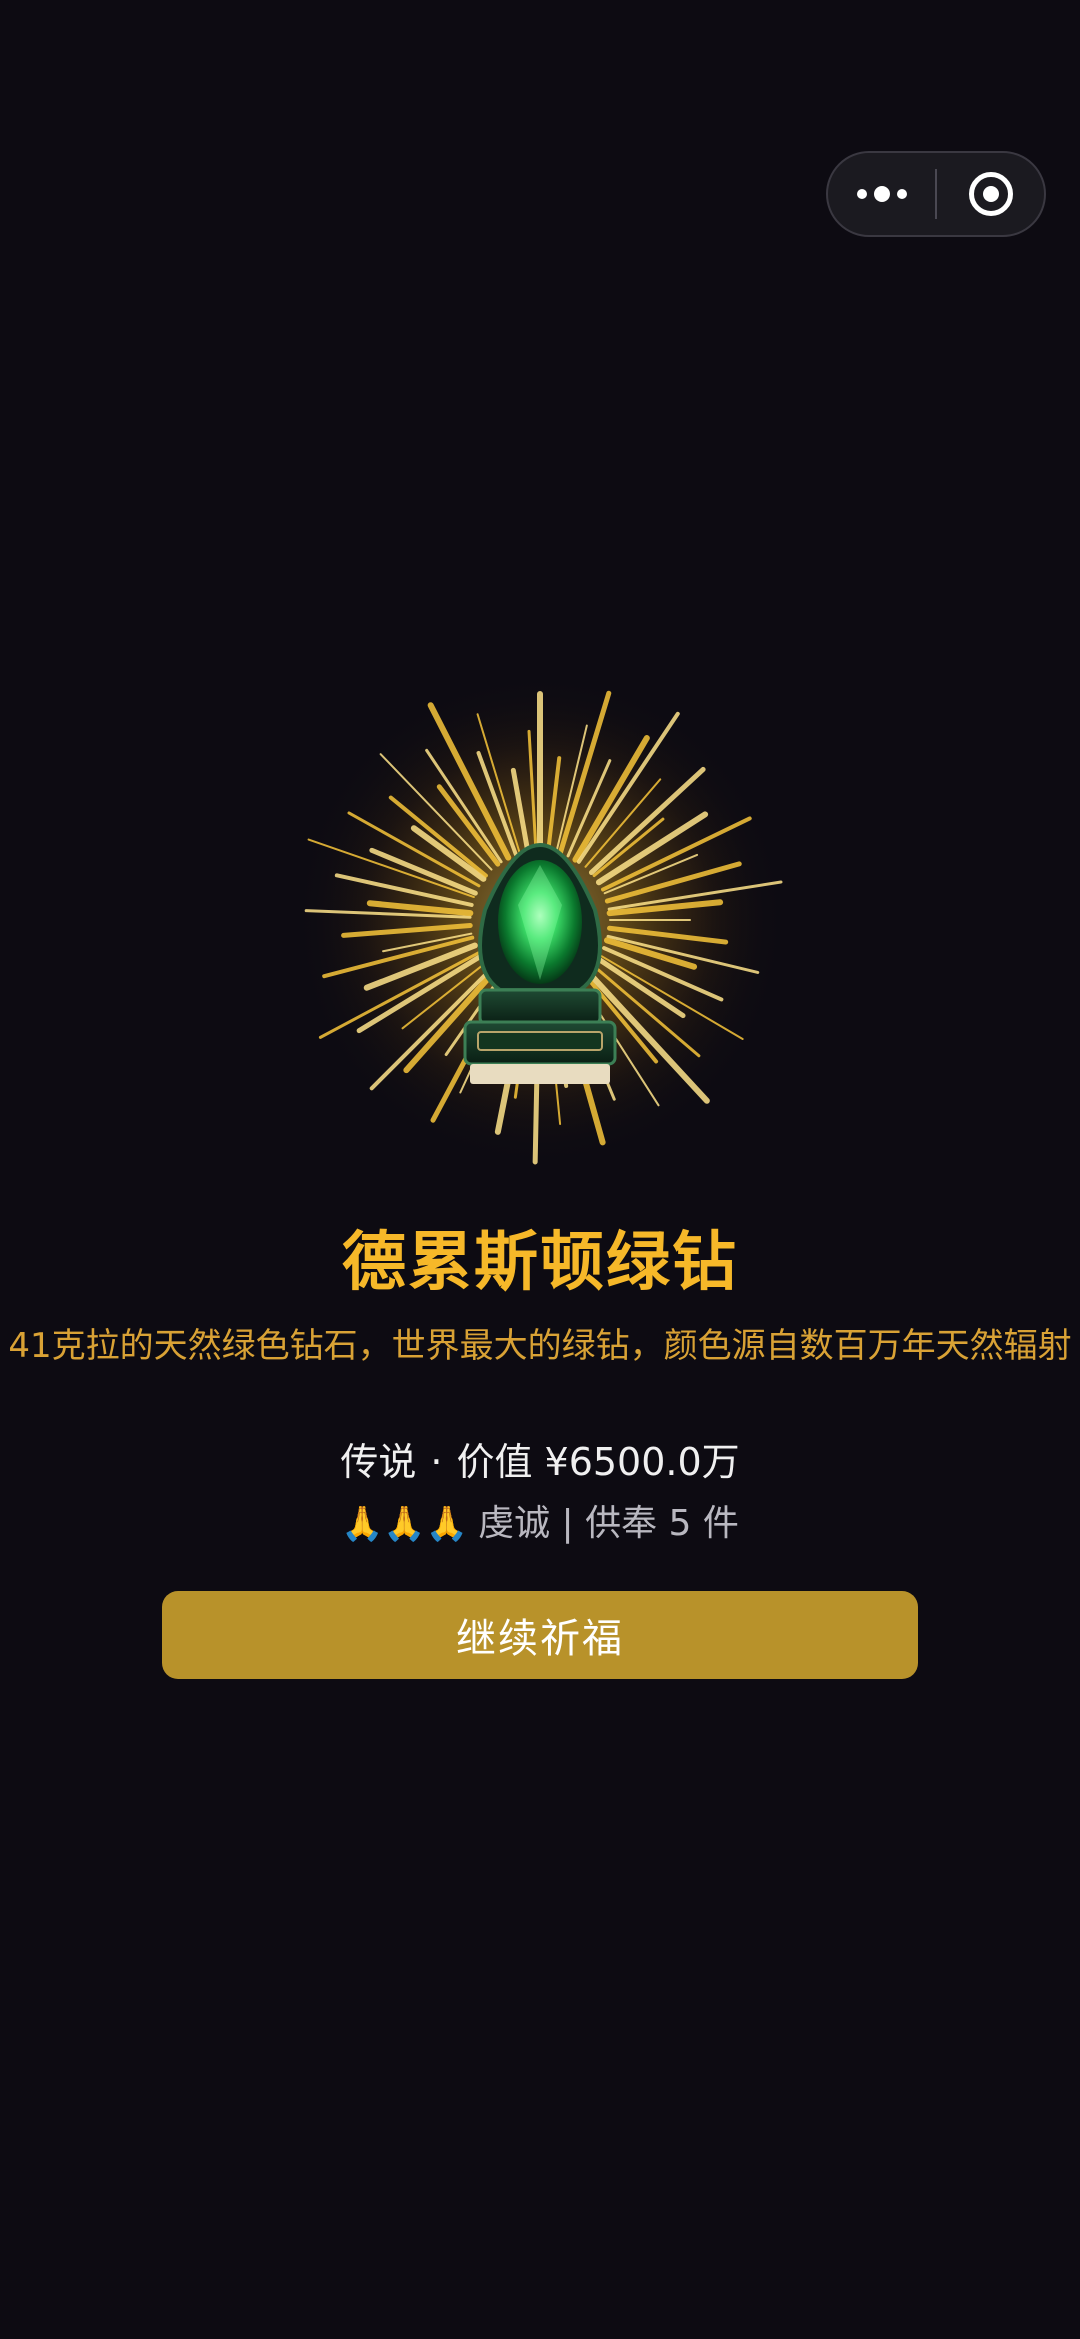  I want to click on more-dots-icon, so click(881, 194).